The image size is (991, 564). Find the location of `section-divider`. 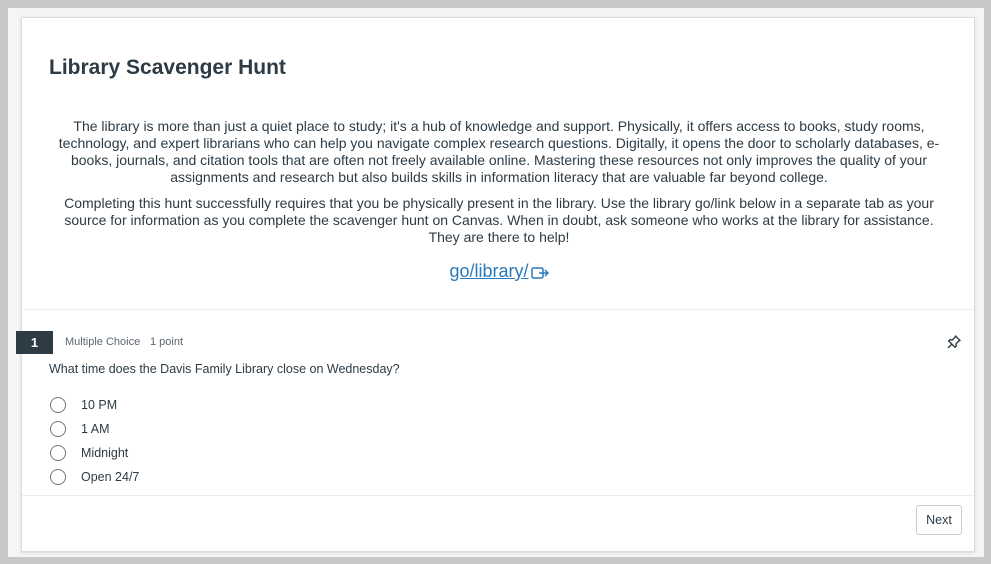

section-divider is located at coordinates (498, 309).